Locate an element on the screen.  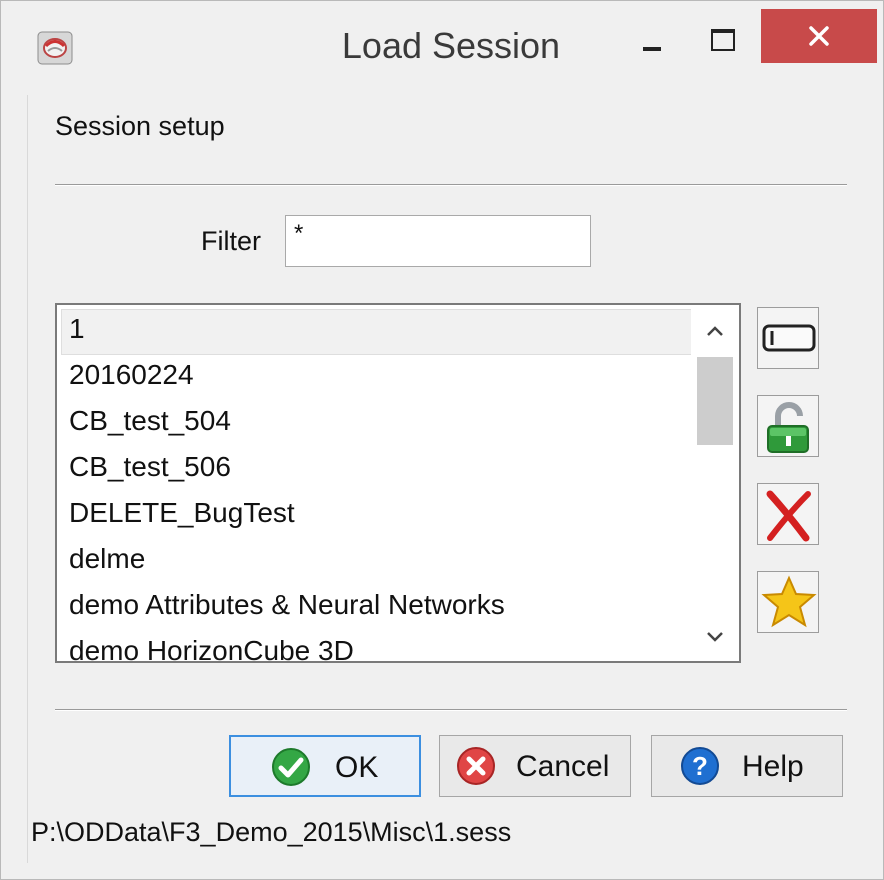
delete-button is located at coordinates (788, 514).